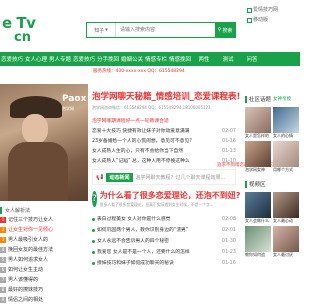 The image size is (320, 305). I want to click on news-item: 泡学网哪期课程好一点一轮教课合适, so click(164, 122).